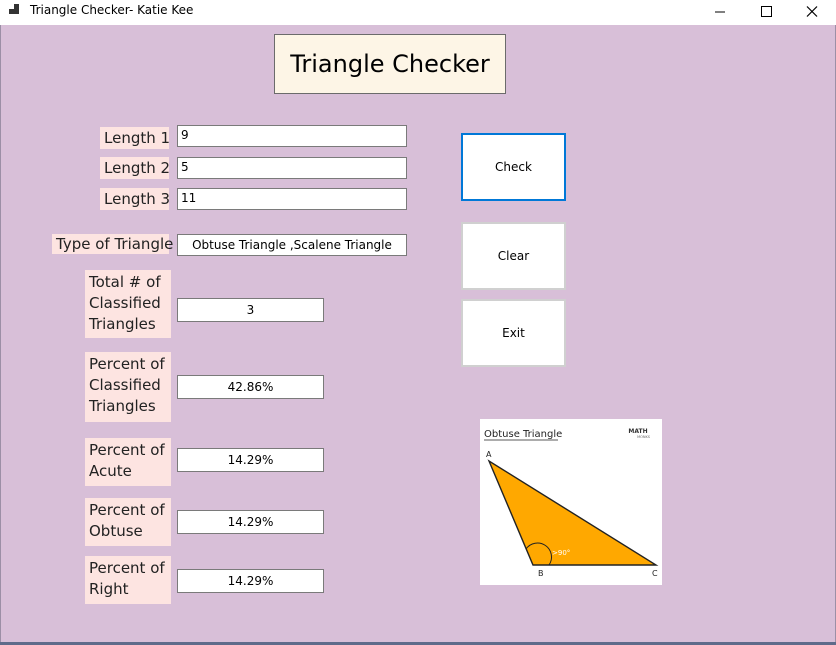 Image resolution: width=836 pixels, height=645 pixels. What do you see at coordinates (135, 138) in the screenshot?
I see `length1-label: Length 1` at bounding box center [135, 138].